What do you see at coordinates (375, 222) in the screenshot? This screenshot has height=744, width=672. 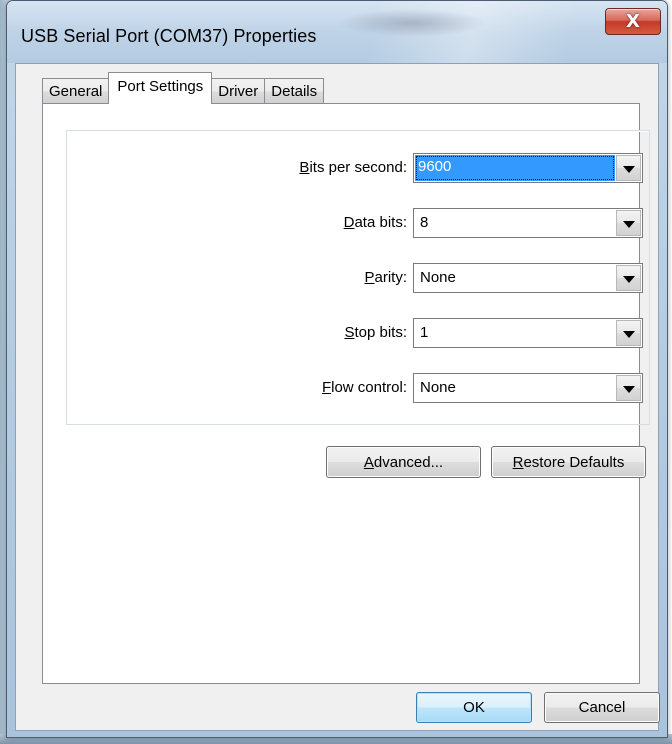 I see `data-bits-label: Data bits:` at bounding box center [375, 222].